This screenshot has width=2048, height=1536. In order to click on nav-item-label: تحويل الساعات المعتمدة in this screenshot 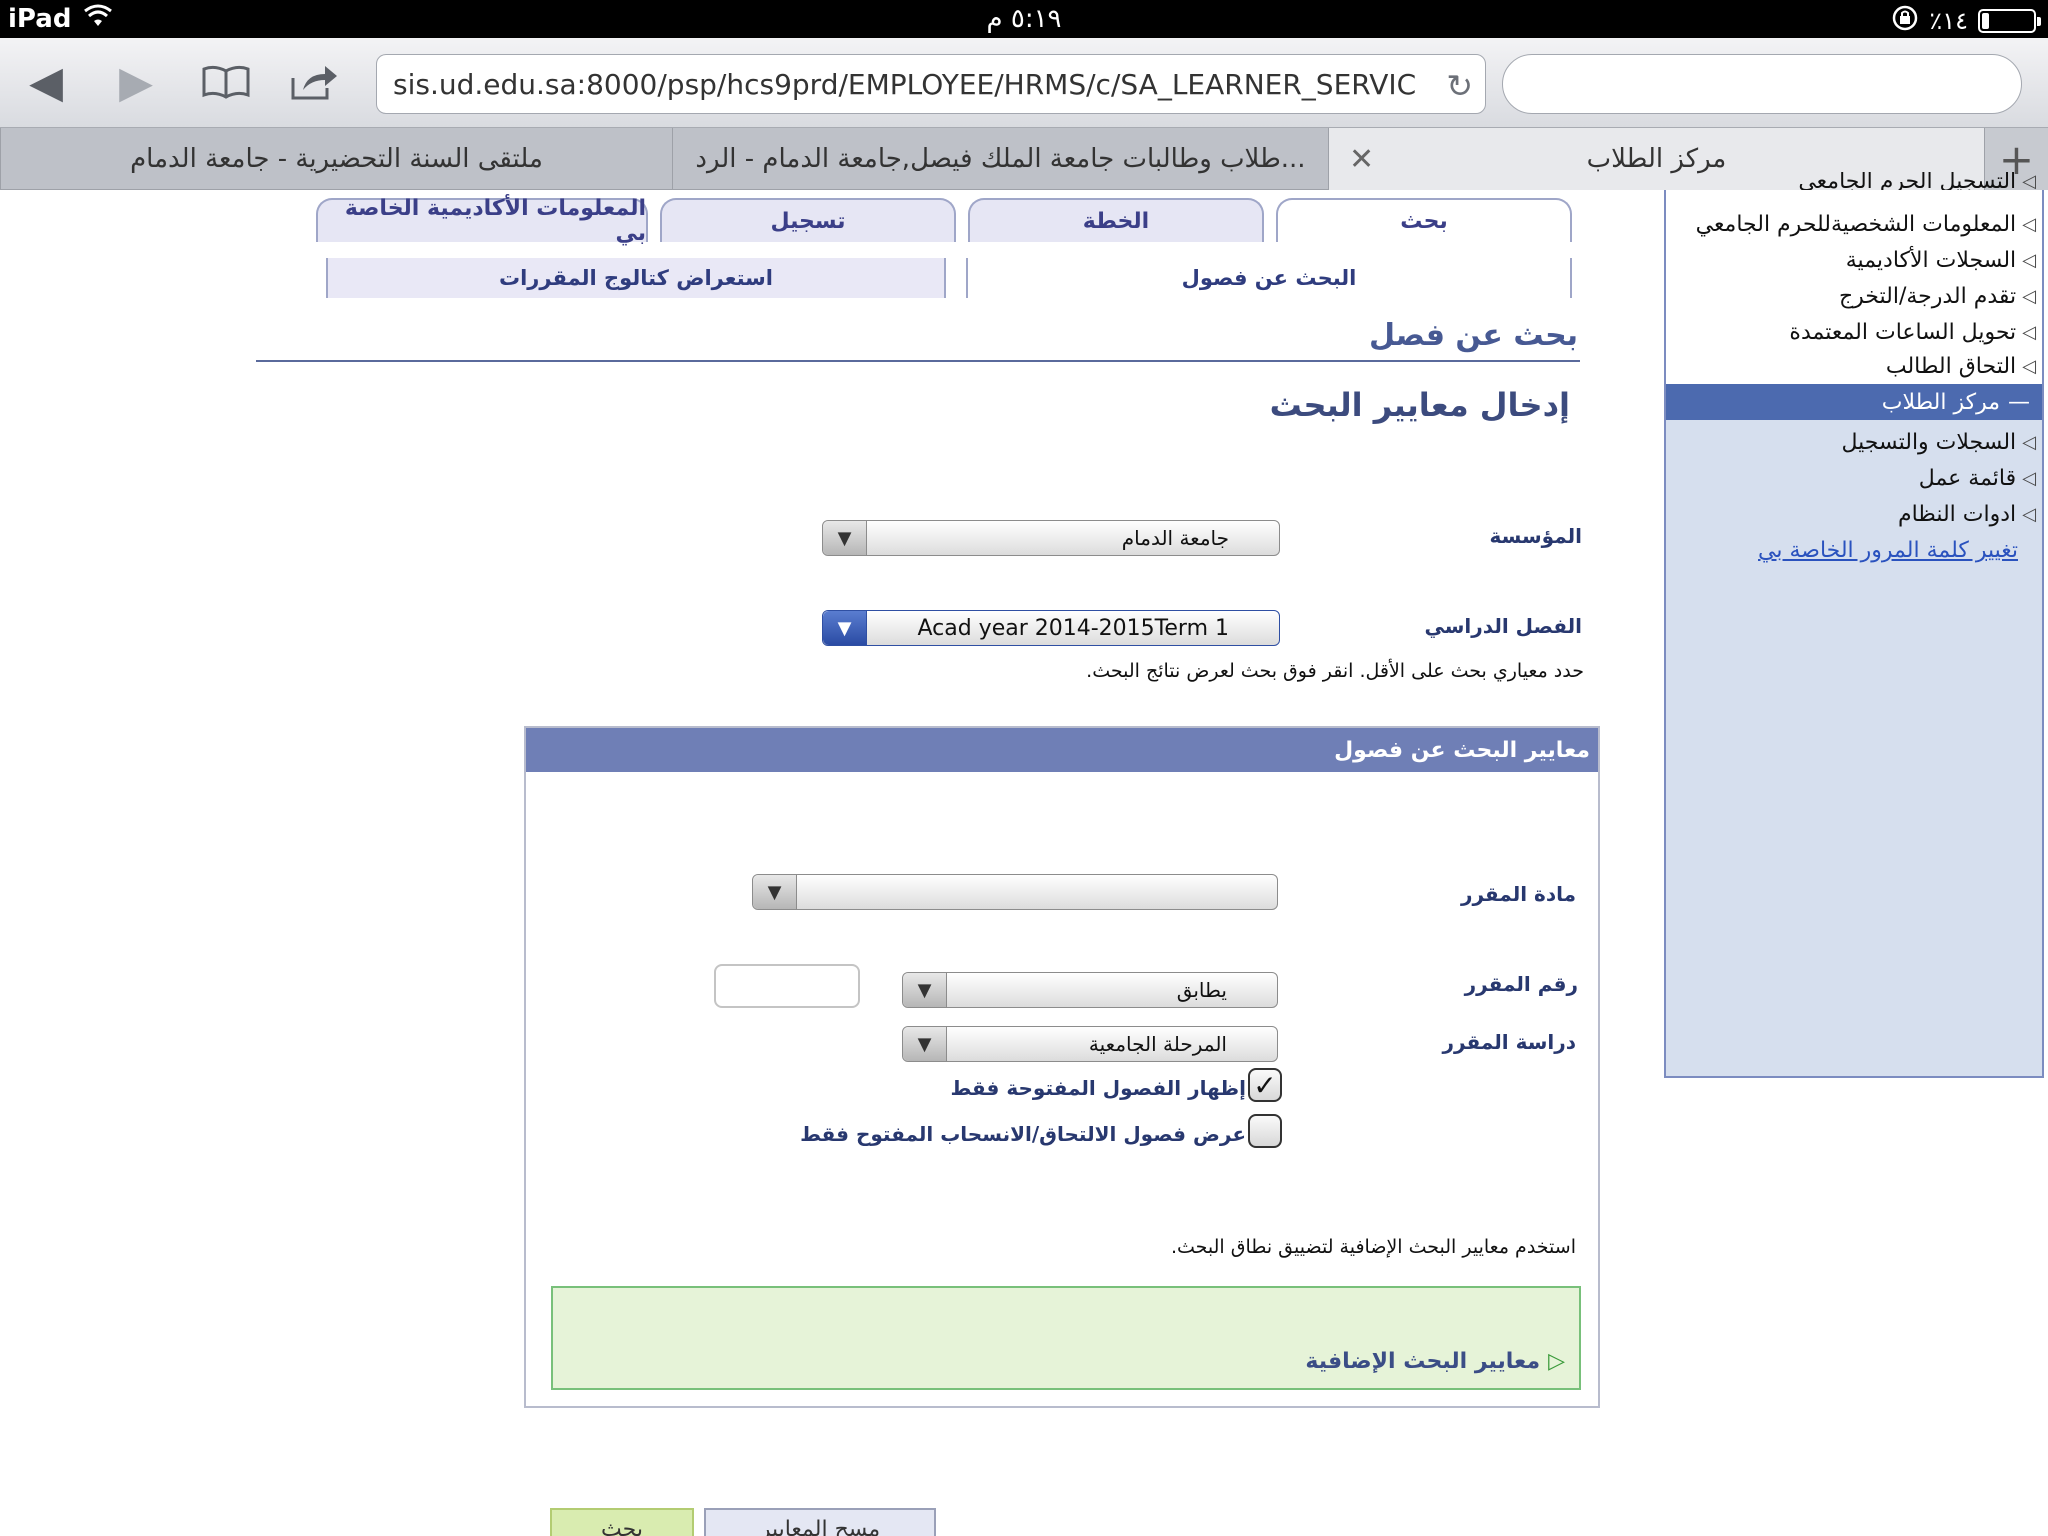, I will do `click(1903, 332)`.